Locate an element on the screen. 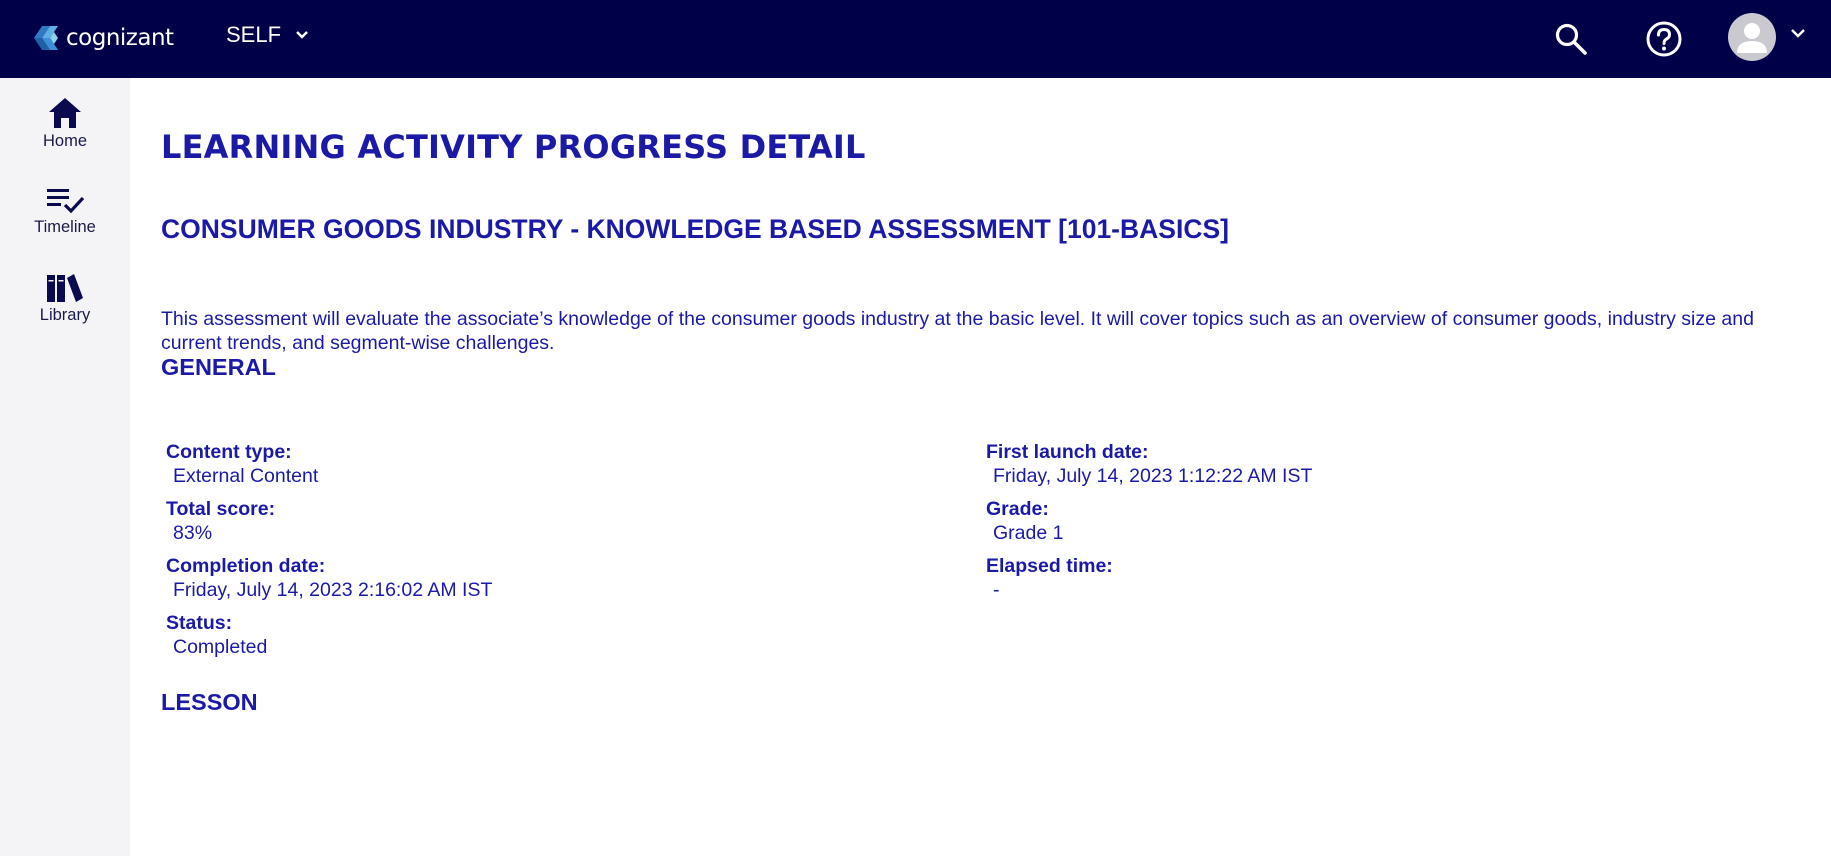 This screenshot has width=1831, height=856. field-label: First launch date: is located at coordinates (1067, 452).